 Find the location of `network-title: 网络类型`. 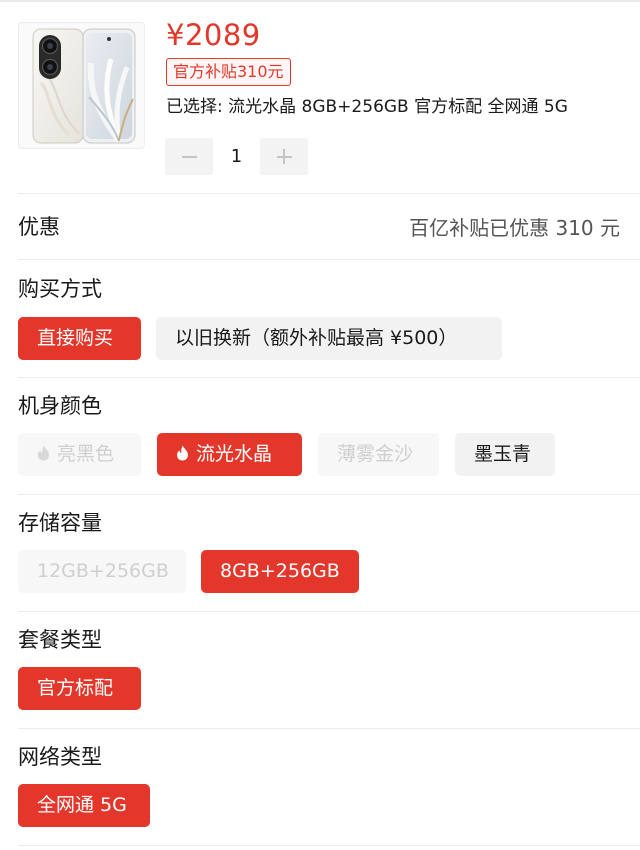

network-title: 网络类型 is located at coordinates (60, 757).